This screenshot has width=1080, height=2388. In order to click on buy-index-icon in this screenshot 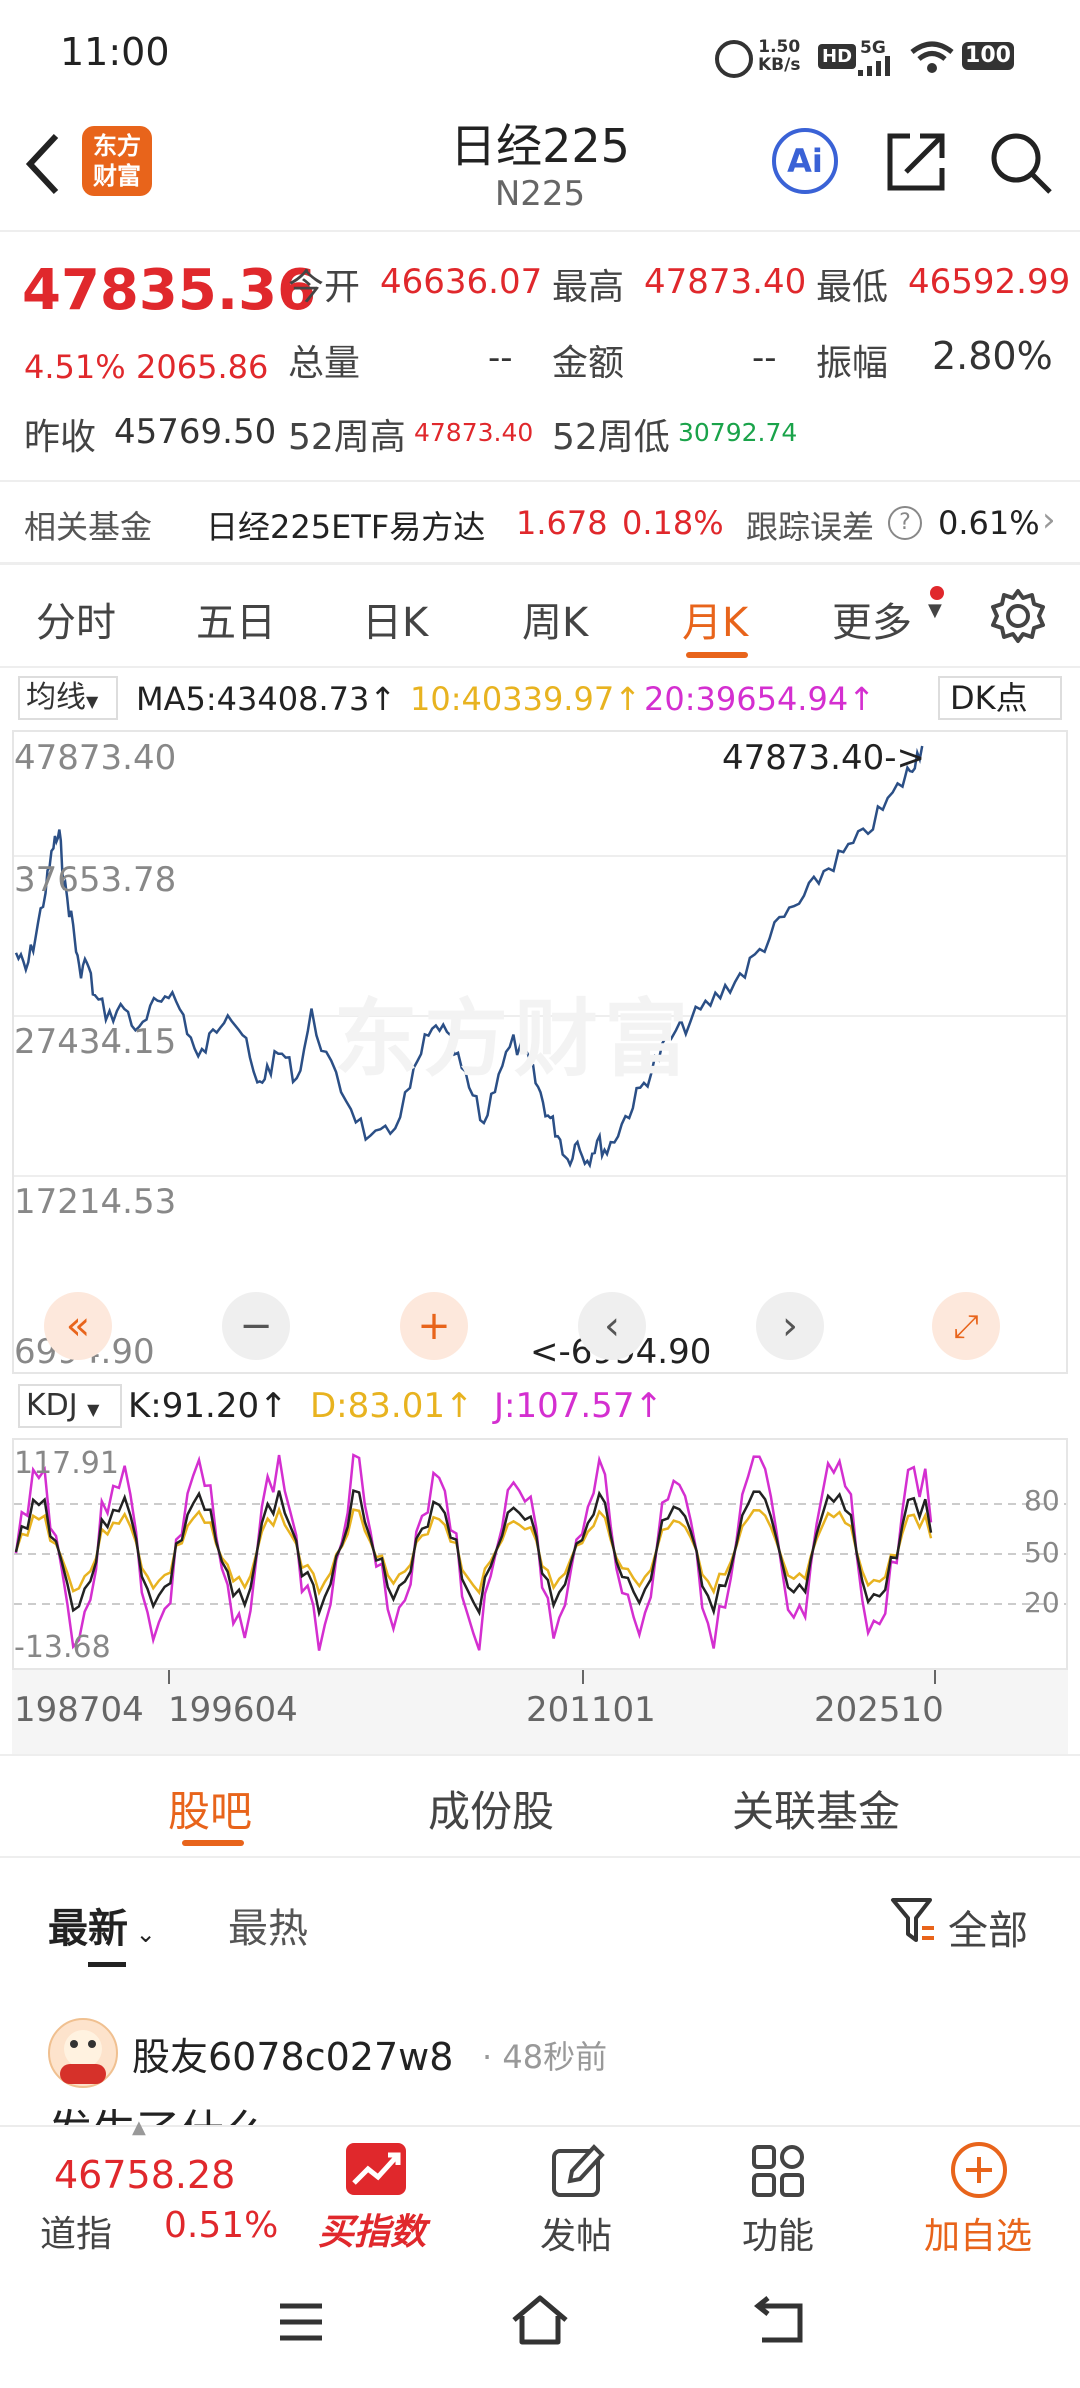, I will do `click(376, 2169)`.